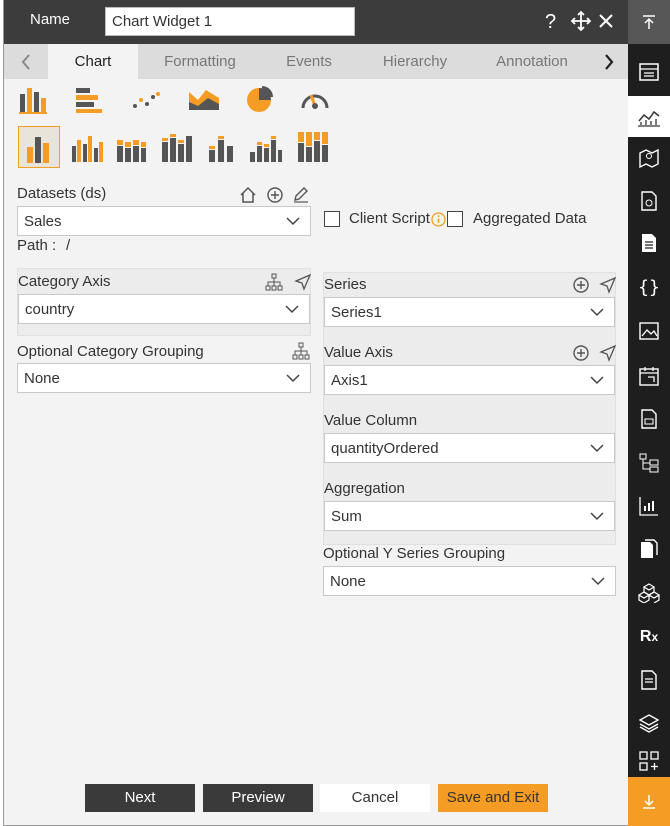 This screenshot has width=670, height=826. I want to click on notes-icon, so click(649, 680).